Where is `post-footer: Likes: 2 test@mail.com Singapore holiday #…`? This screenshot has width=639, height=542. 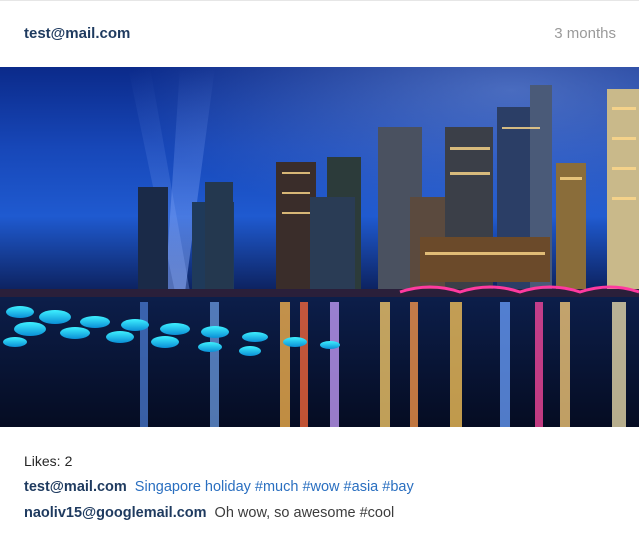
post-footer: Likes: 2 test@mail.com Singapore holiday #… is located at coordinates (324, 490).